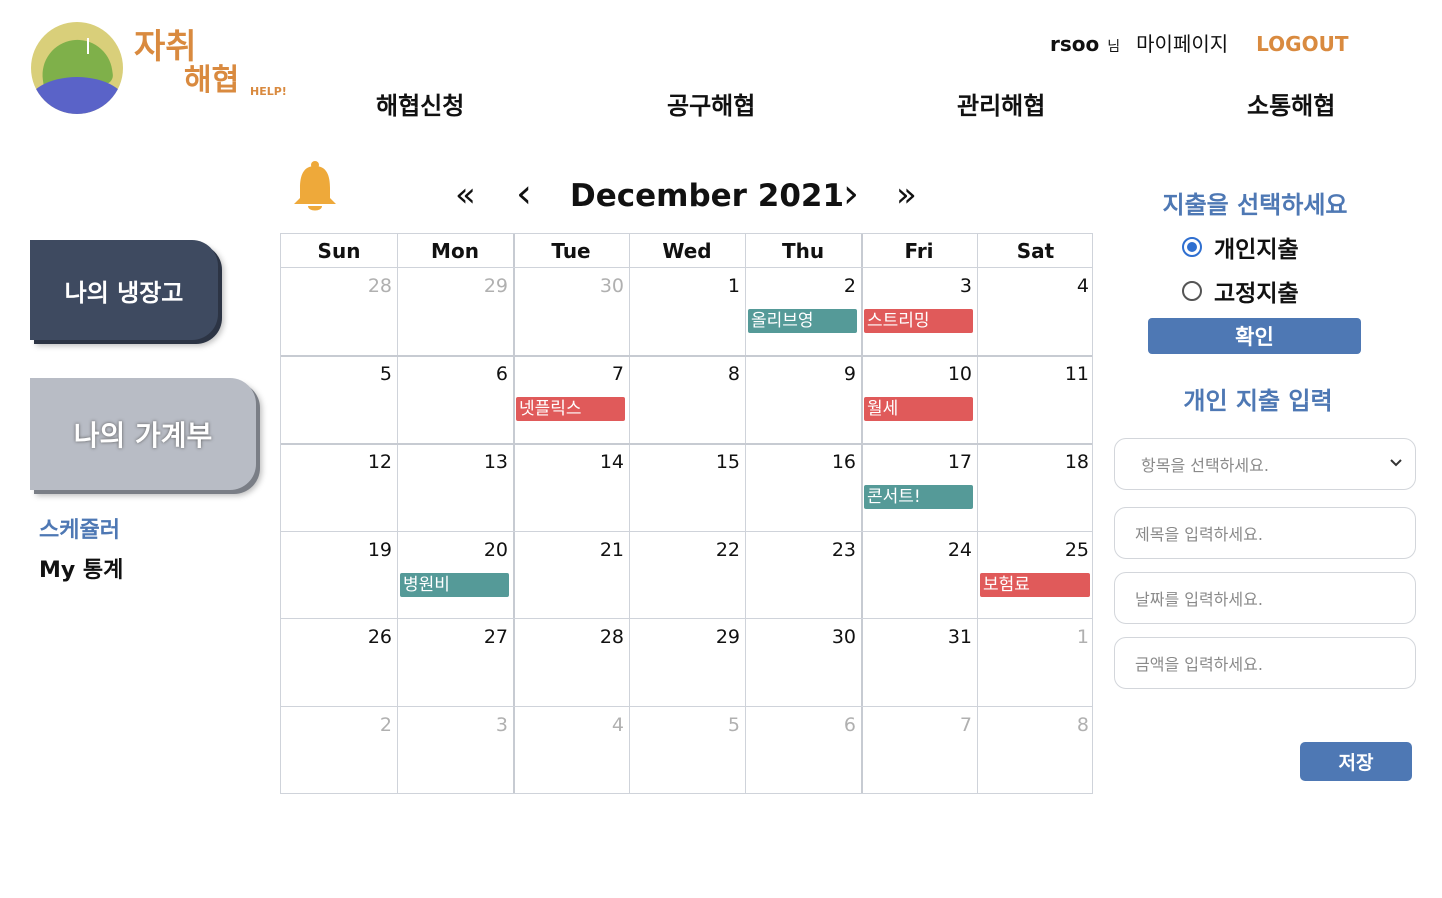 The image size is (1442, 898). What do you see at coordinates (1076, 374) in the screenshot?
I see `day-number: 11` at bounding box center [1076, 374].